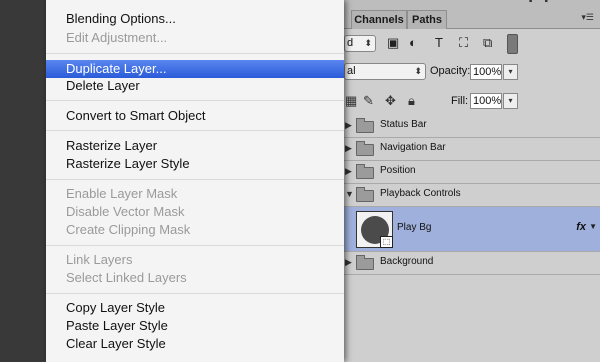 This screenshot has width=600, height=362. I want to click on layer-name: Background, so click(407, 261).